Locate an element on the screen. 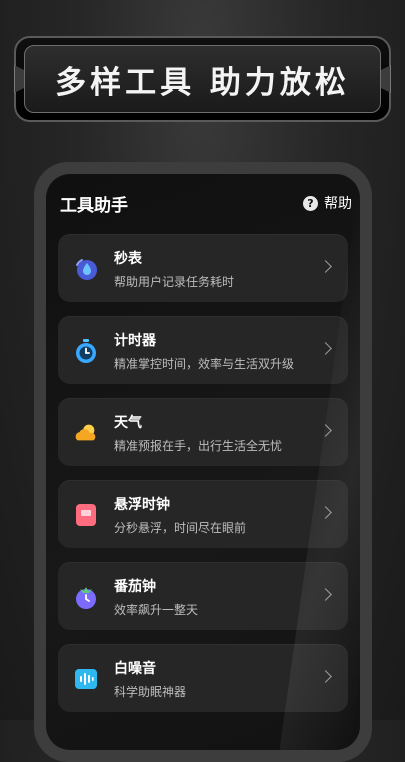 This screenshot has height=762, width=405. tool-desc: 精准掌控时间，效率与生活双升级 is located at coordinates (204, 364).